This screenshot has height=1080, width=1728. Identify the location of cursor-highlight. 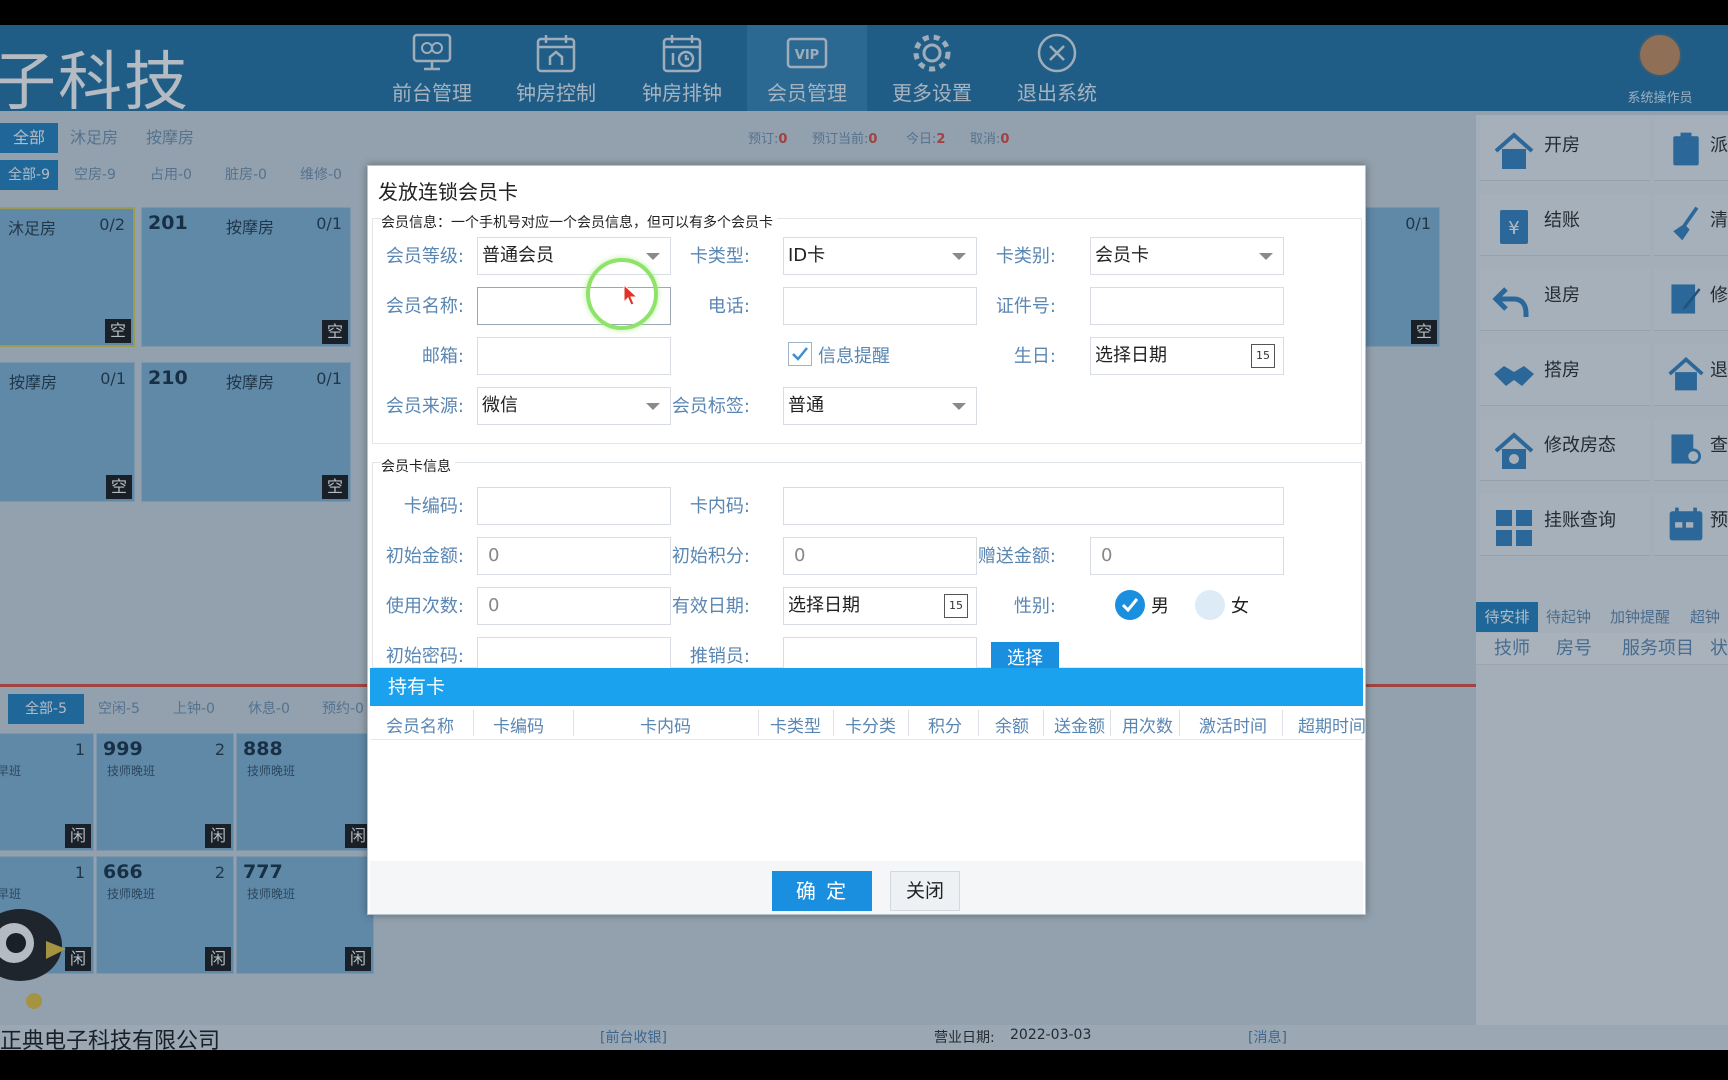
(622, 294).